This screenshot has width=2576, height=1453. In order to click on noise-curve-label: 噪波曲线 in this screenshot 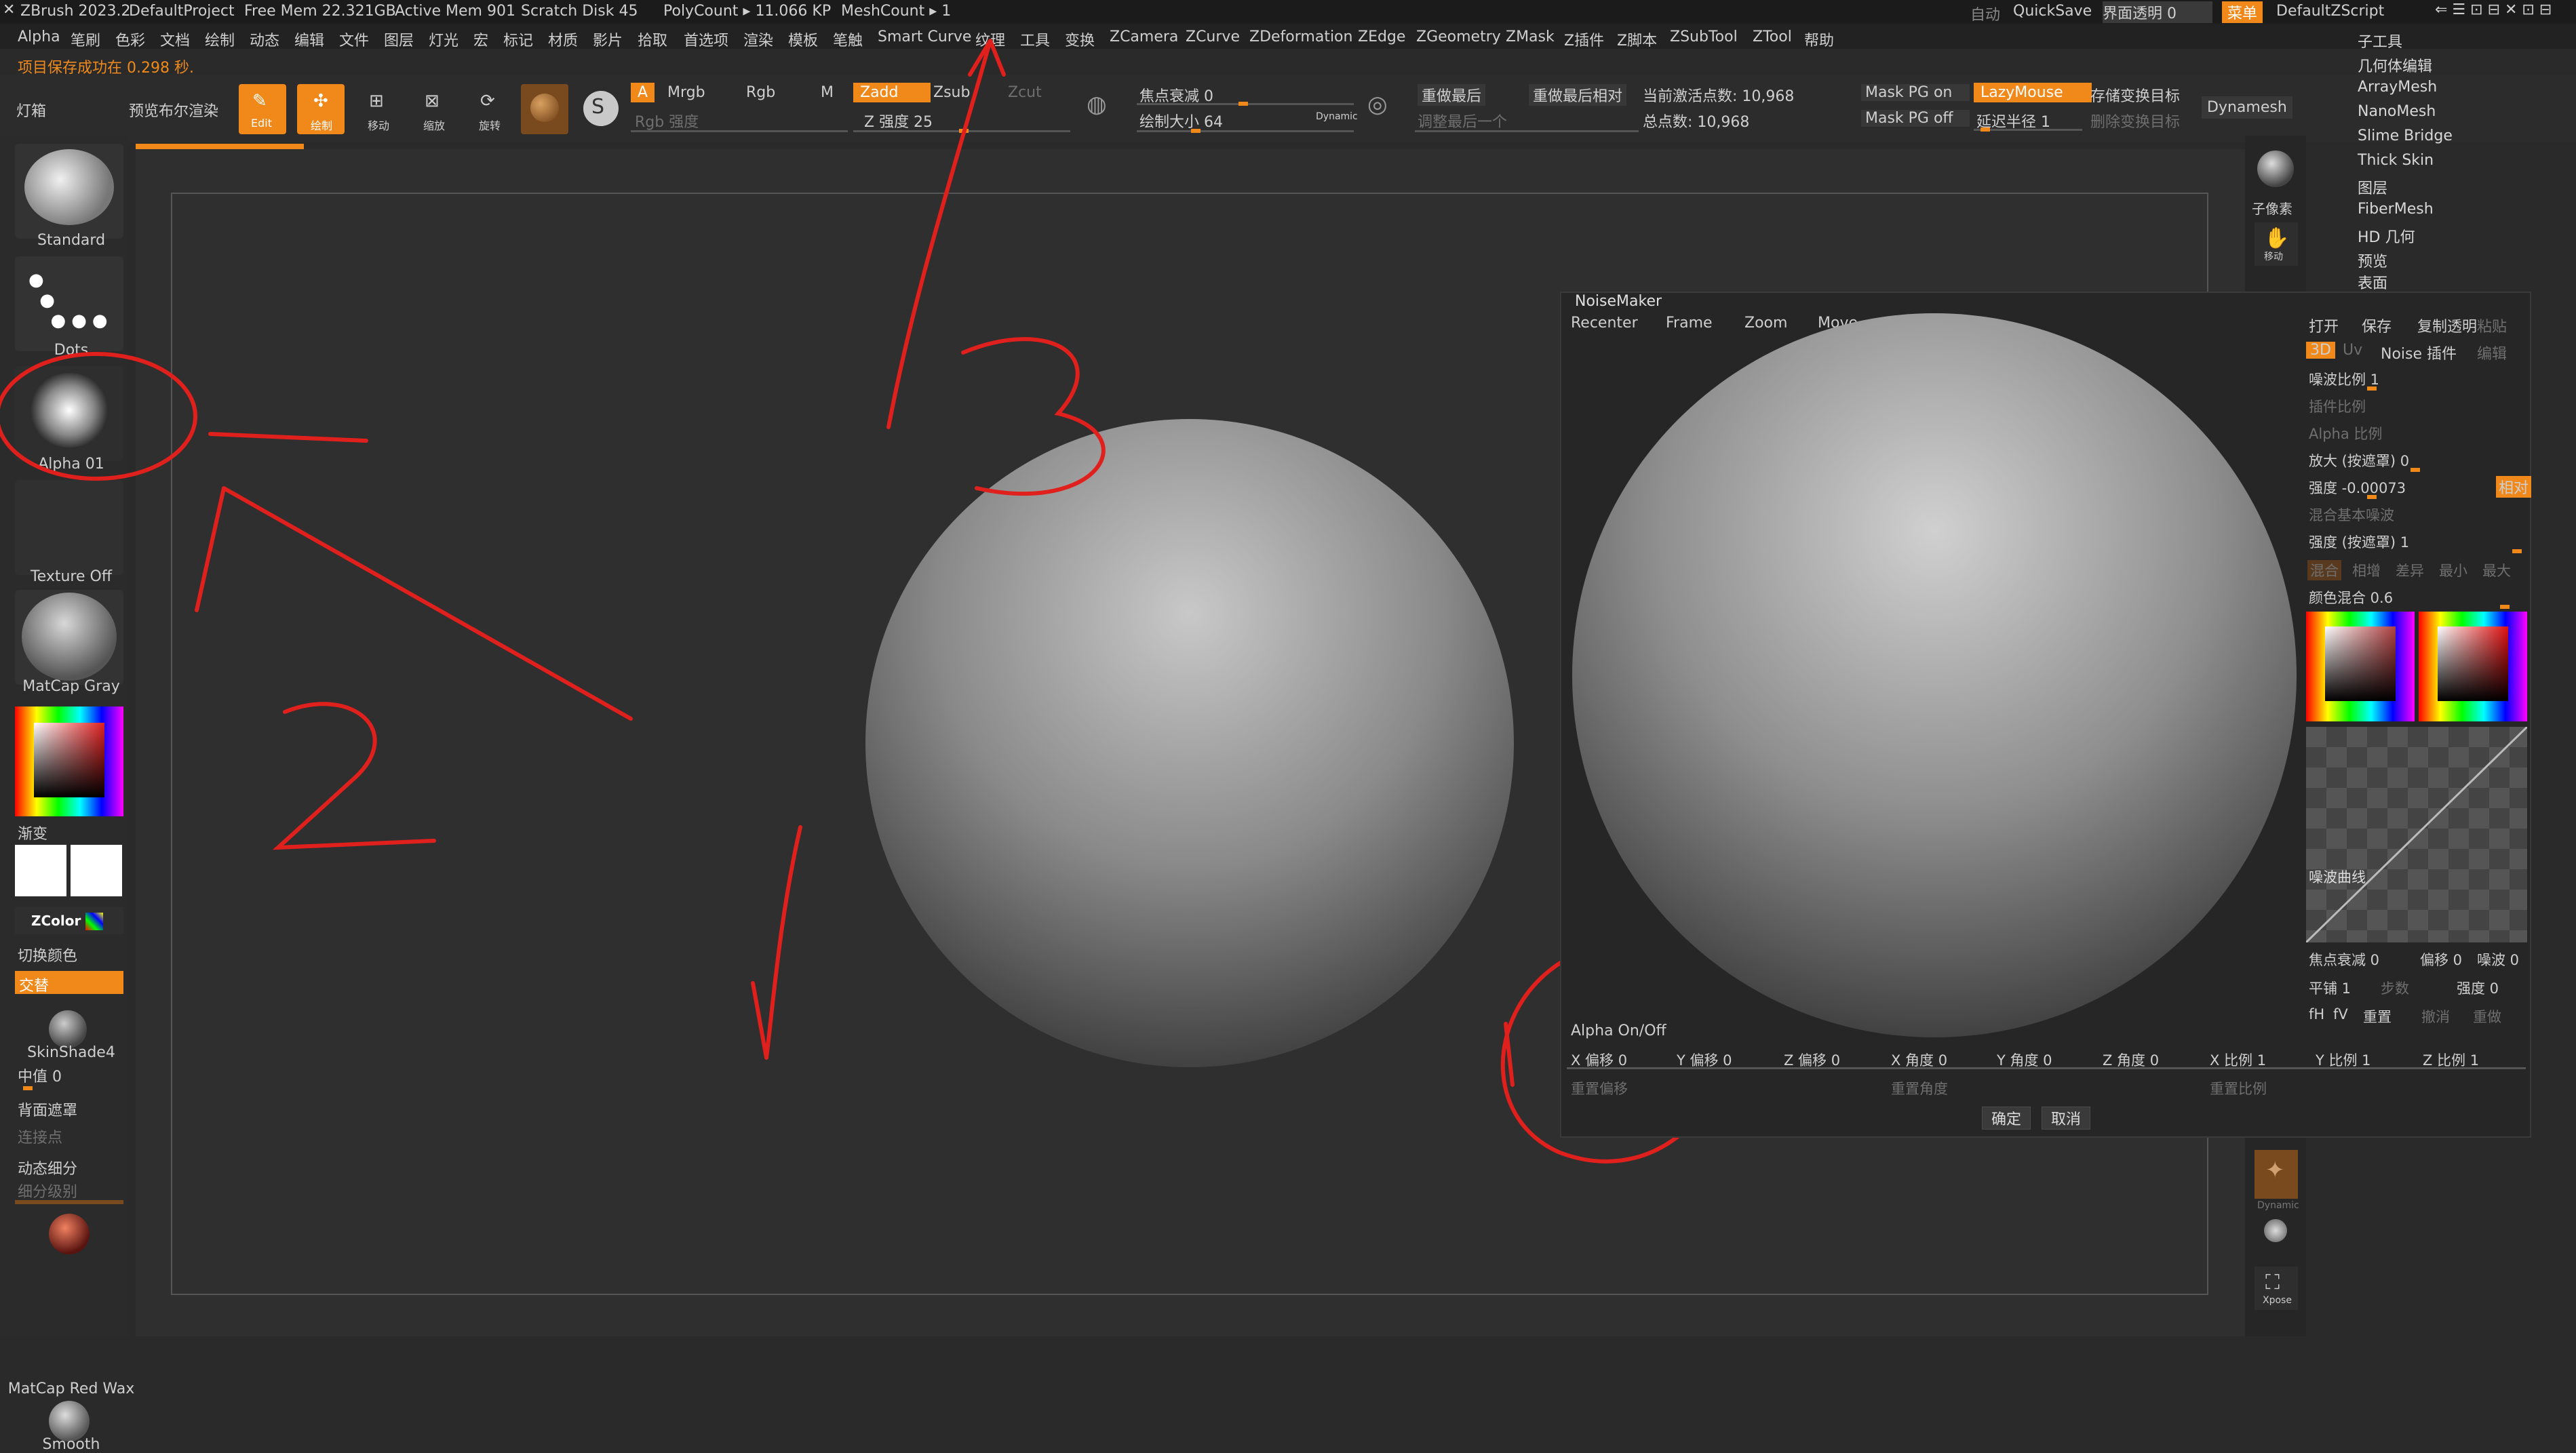, I will do `click(2337, 877)`.